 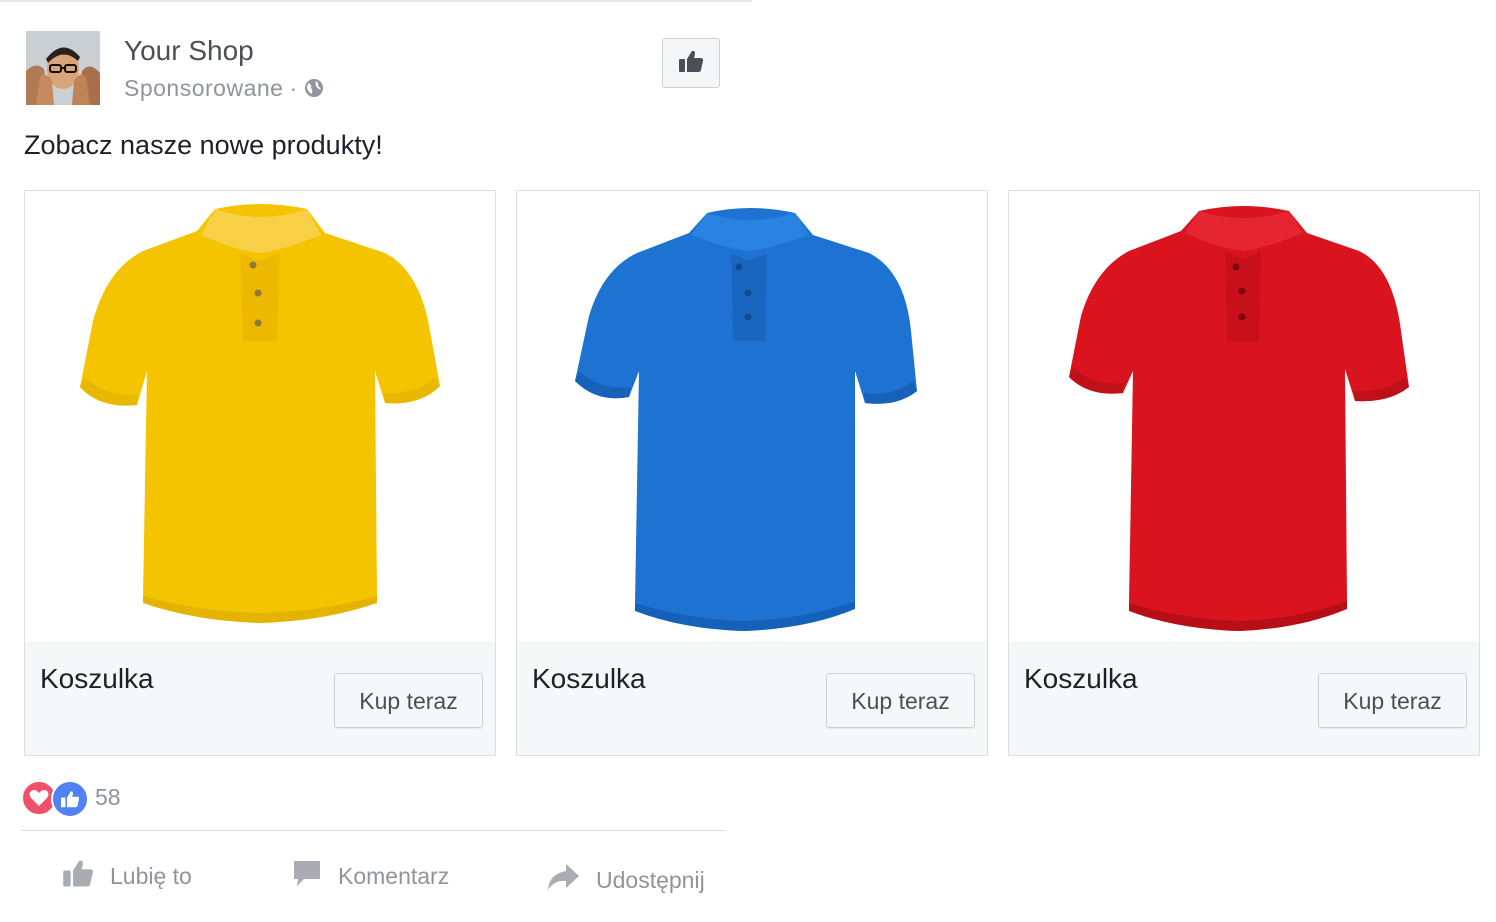 What do you see at coordinates (189, 51) in the screenshot?
I see `page-name: Your Shop` at bounding box center [189, 51].